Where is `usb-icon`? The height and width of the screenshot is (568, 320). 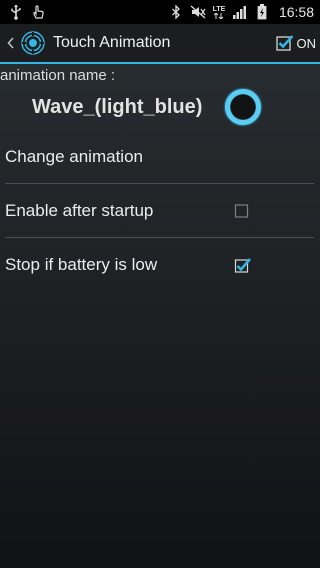
usb-icon is located at coordinates (16, 12).